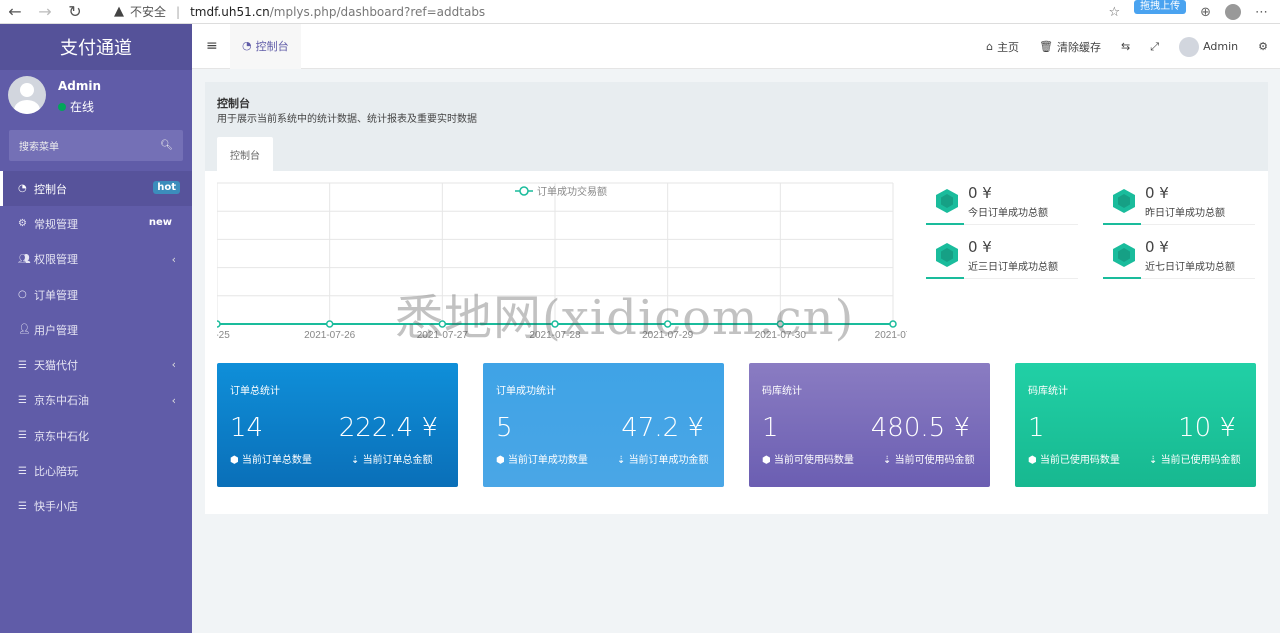 The height and width of the screenshot is (633, 1280). Describe the element at coordinates (1002, 224) in the screenshot. I see `stat-divider` at that location.